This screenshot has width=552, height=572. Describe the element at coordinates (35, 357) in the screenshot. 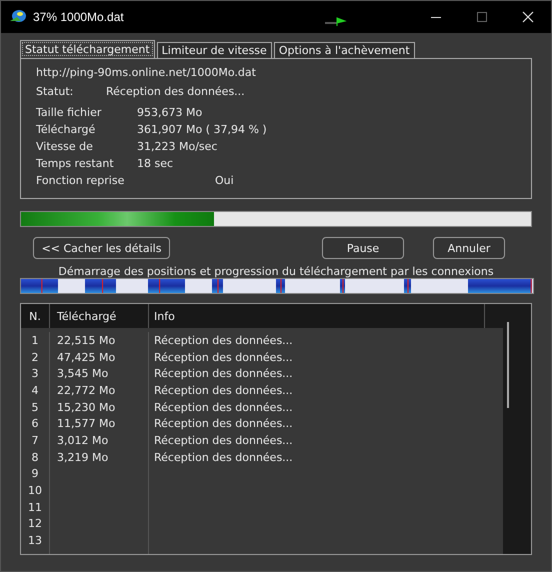

I see `row-number: 2` at that location.